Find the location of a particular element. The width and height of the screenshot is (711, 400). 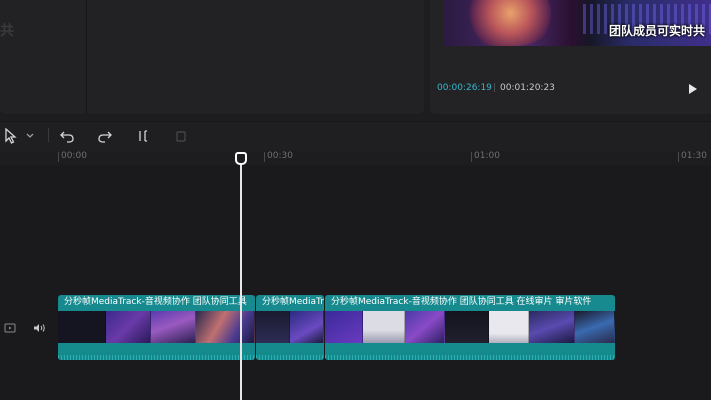

panel-edge-text: 共 is located at coordinates (7, 31).